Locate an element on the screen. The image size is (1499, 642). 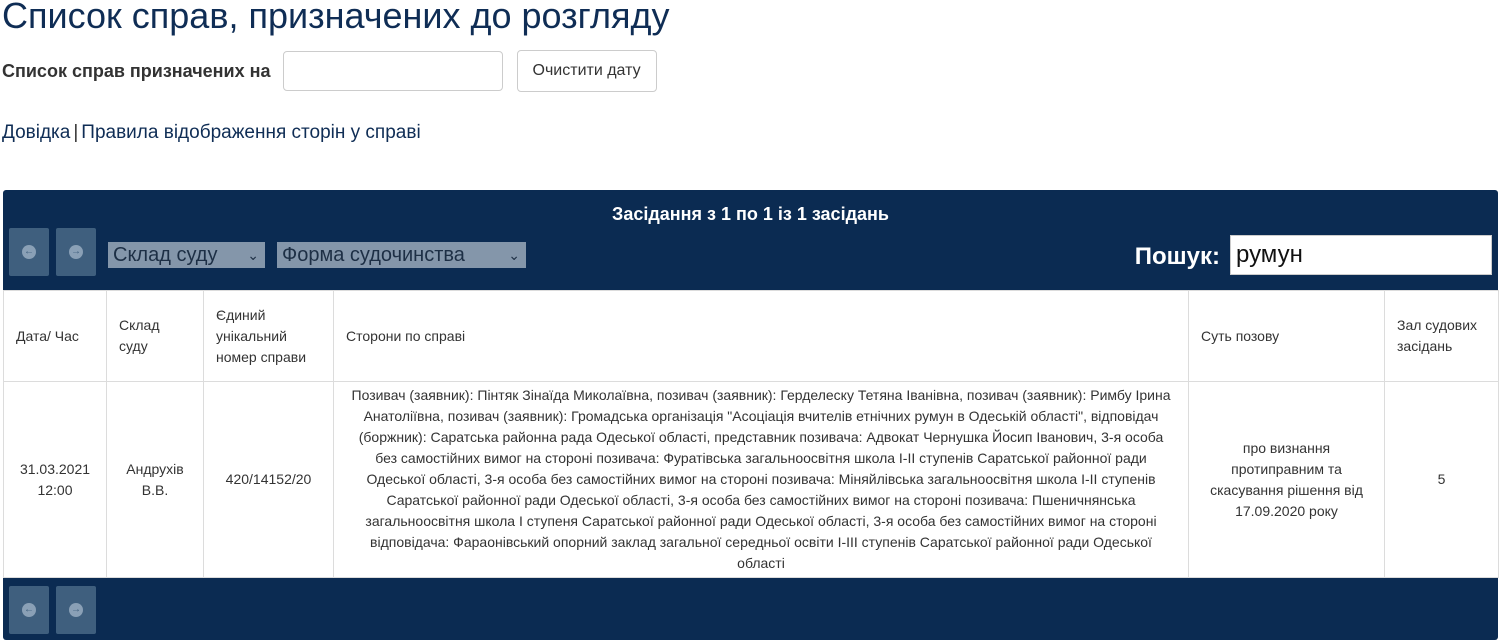
search-label: Пошук: is located at coordinates (1177, 256).